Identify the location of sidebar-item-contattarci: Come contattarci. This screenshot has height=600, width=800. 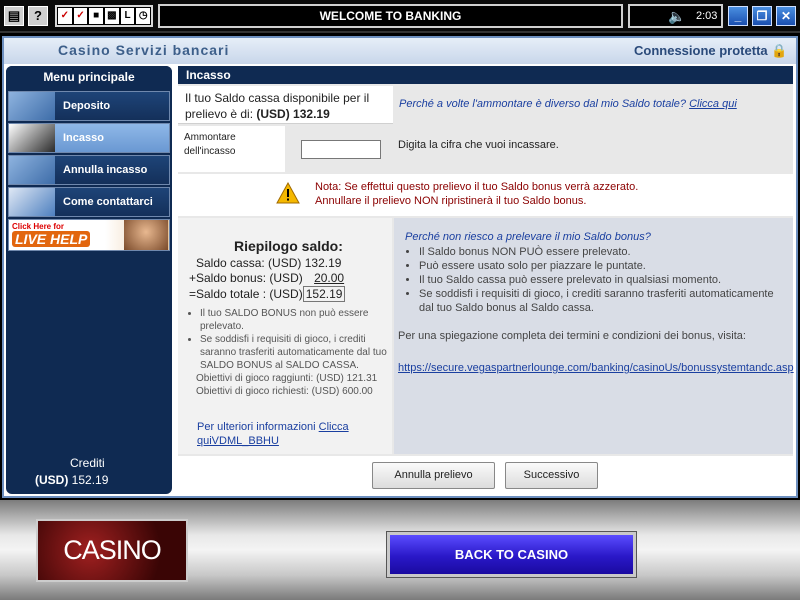
(89, 202).